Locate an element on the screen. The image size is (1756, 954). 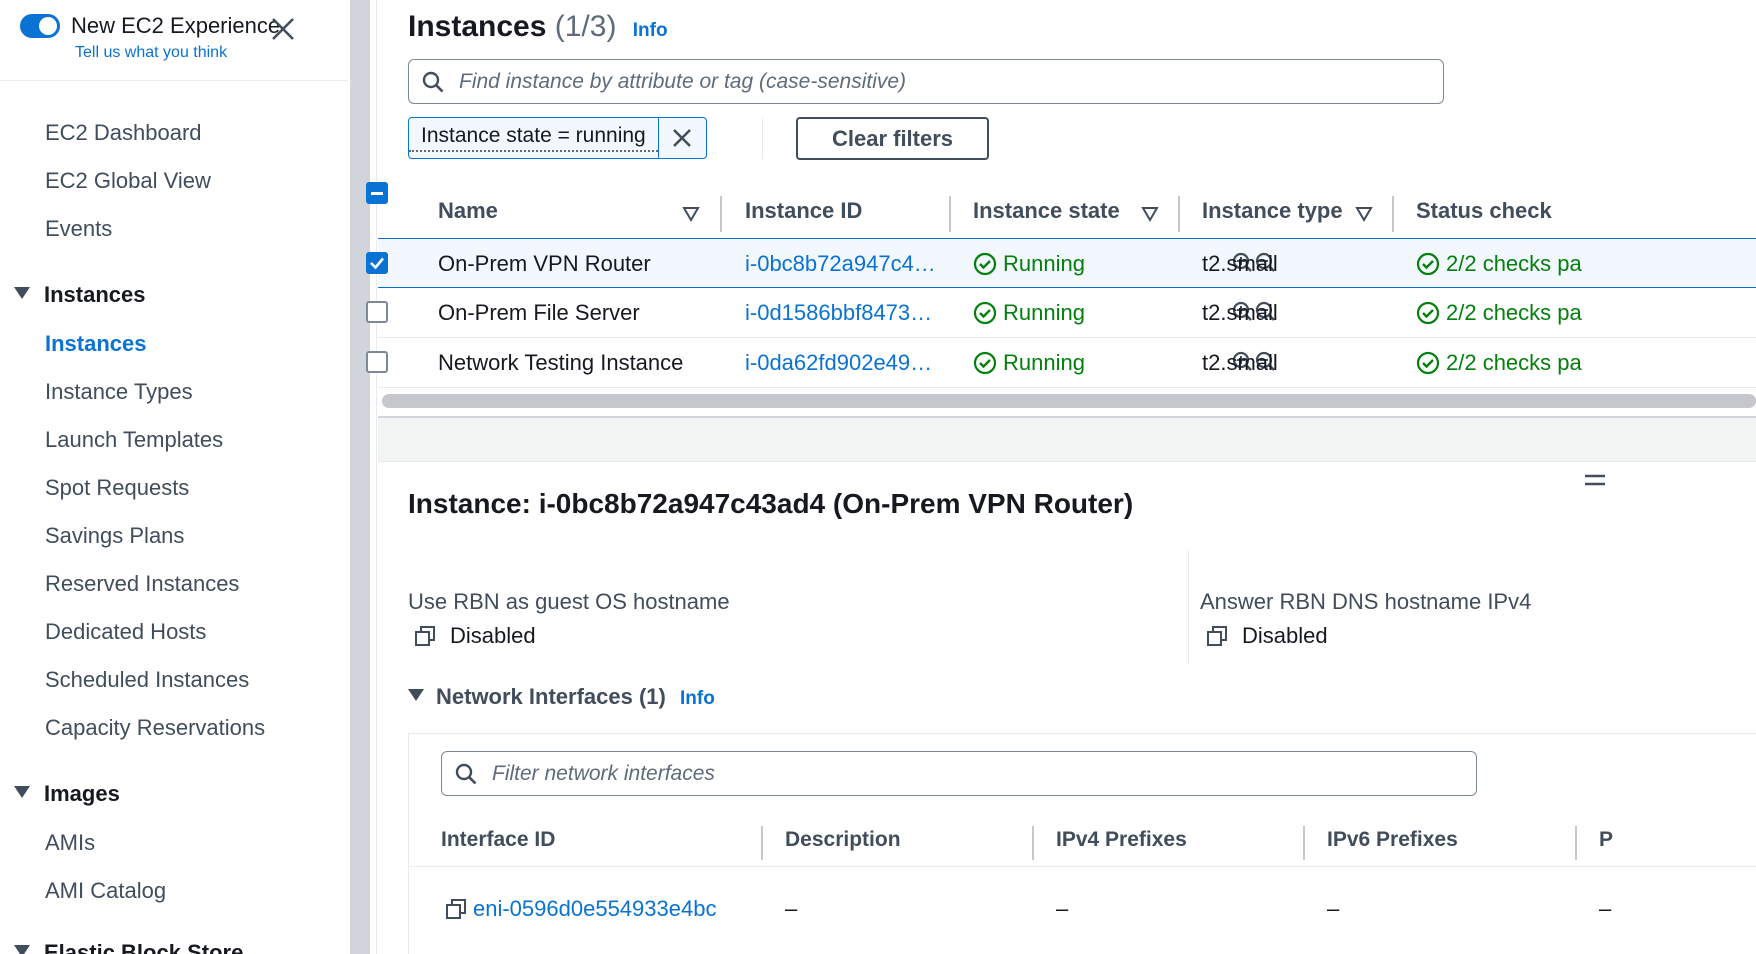
filter-token-label: Instance state = running is located at coordinates (533, 135).